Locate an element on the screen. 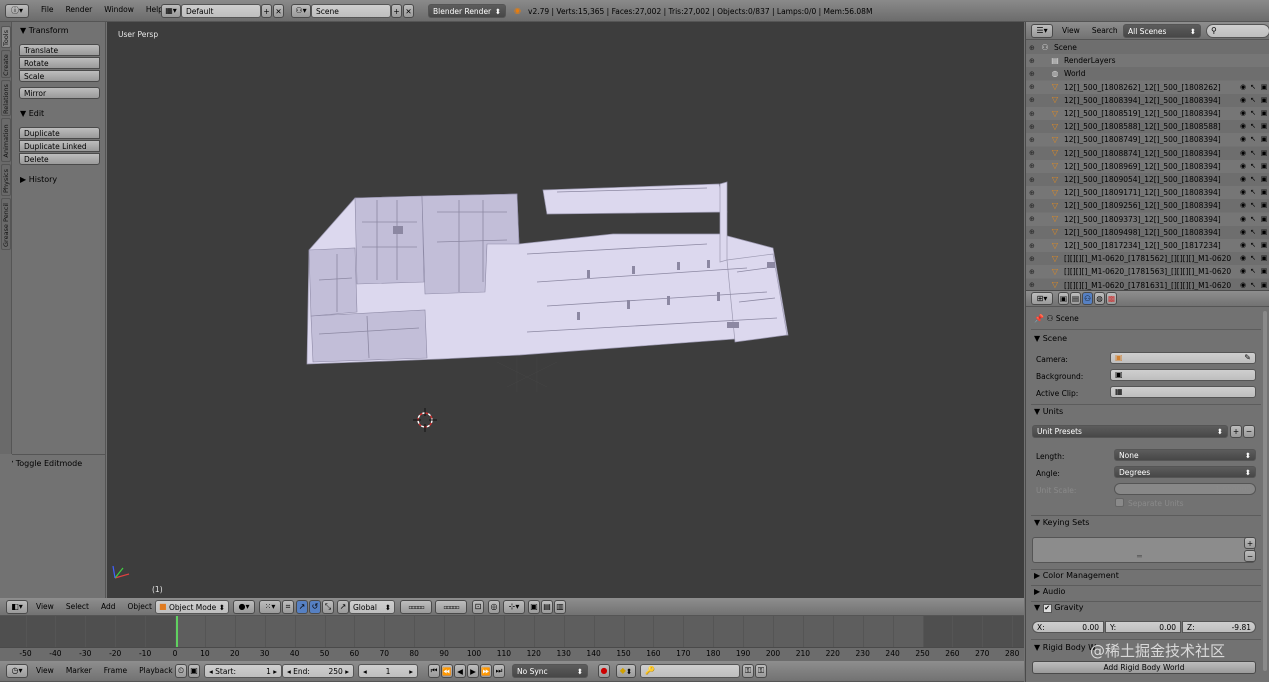 The width and height of the screenshot is (1269, 682). active-clip-field: ▦ is located at coordinates (1183, 392).